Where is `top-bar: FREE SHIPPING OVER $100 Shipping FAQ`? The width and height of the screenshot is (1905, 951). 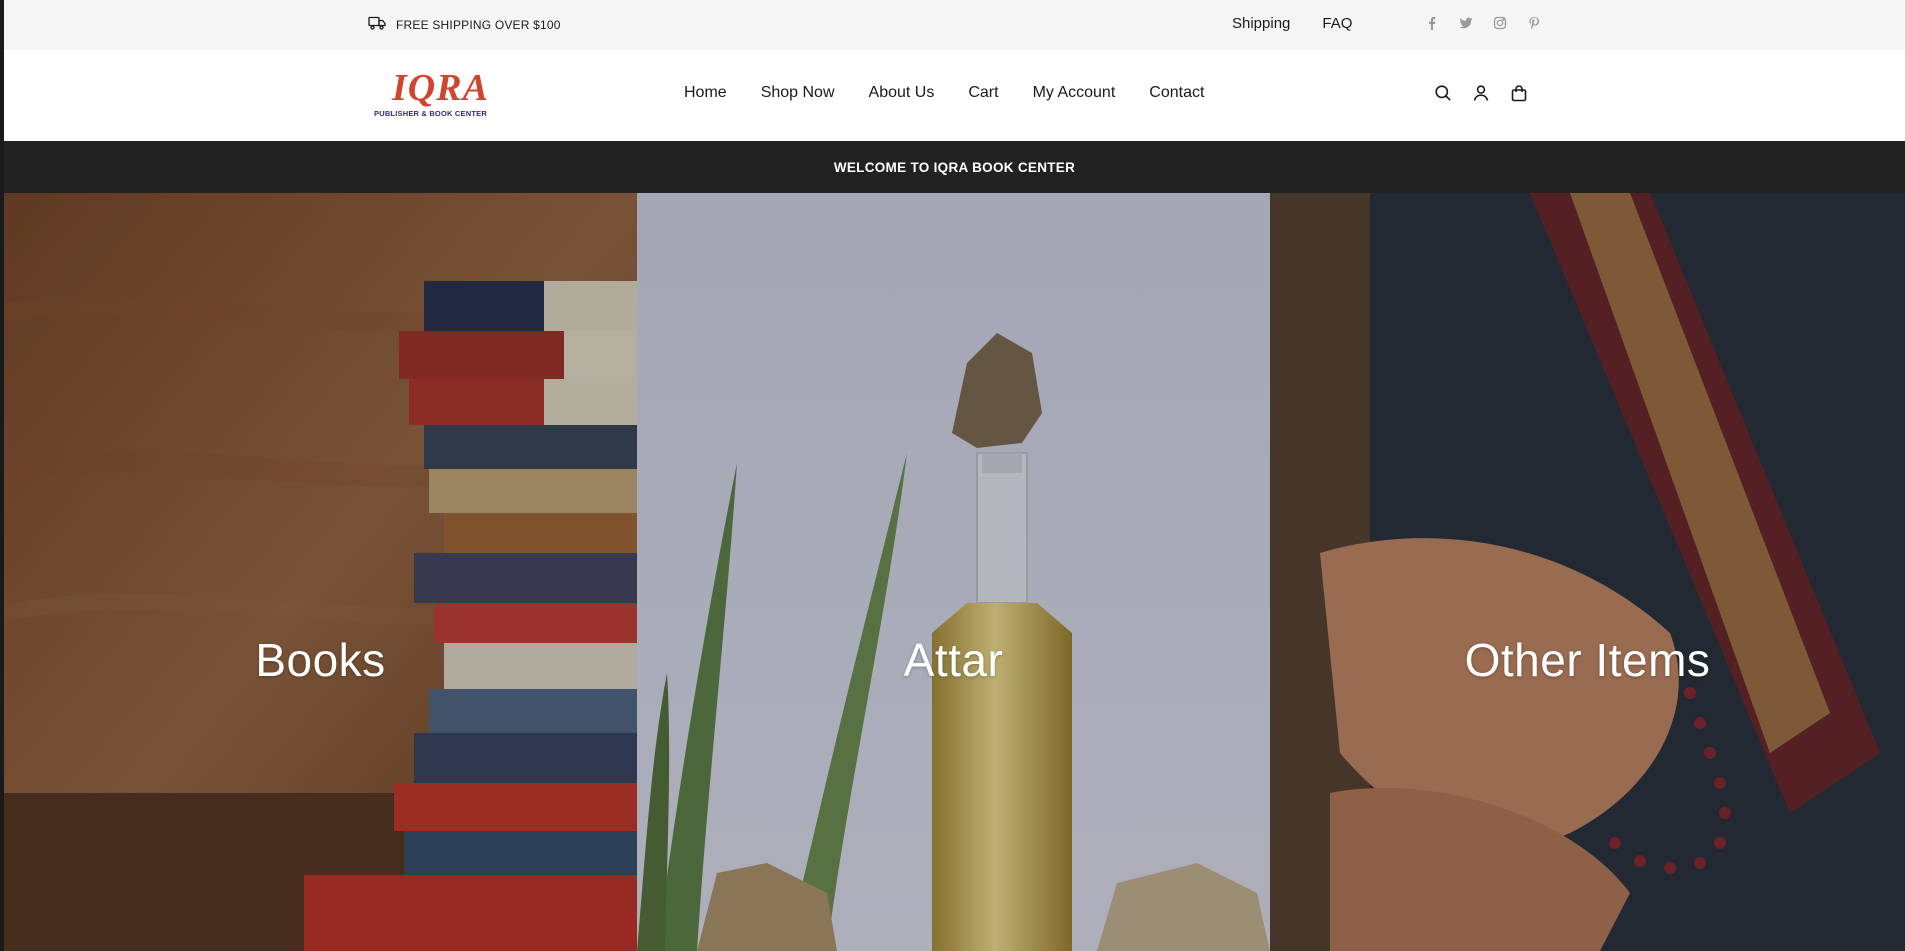
top-bar: FREE SHIPPING OVER $100 Shipping FAQ is located at coordinates (954, 25).